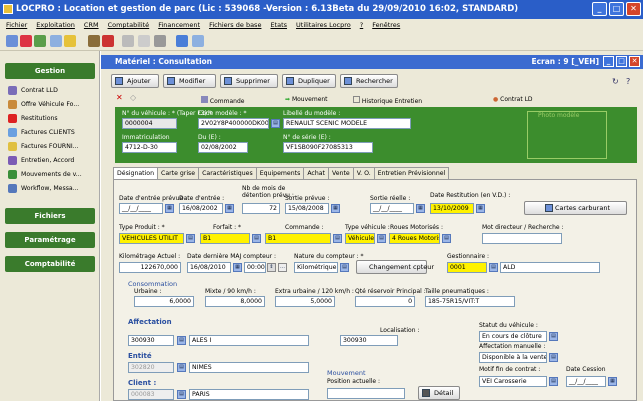 This screenshot has width=643, height=401. I want to click on sidebar-item-restitutions: Restitutions, so click(53, 118).